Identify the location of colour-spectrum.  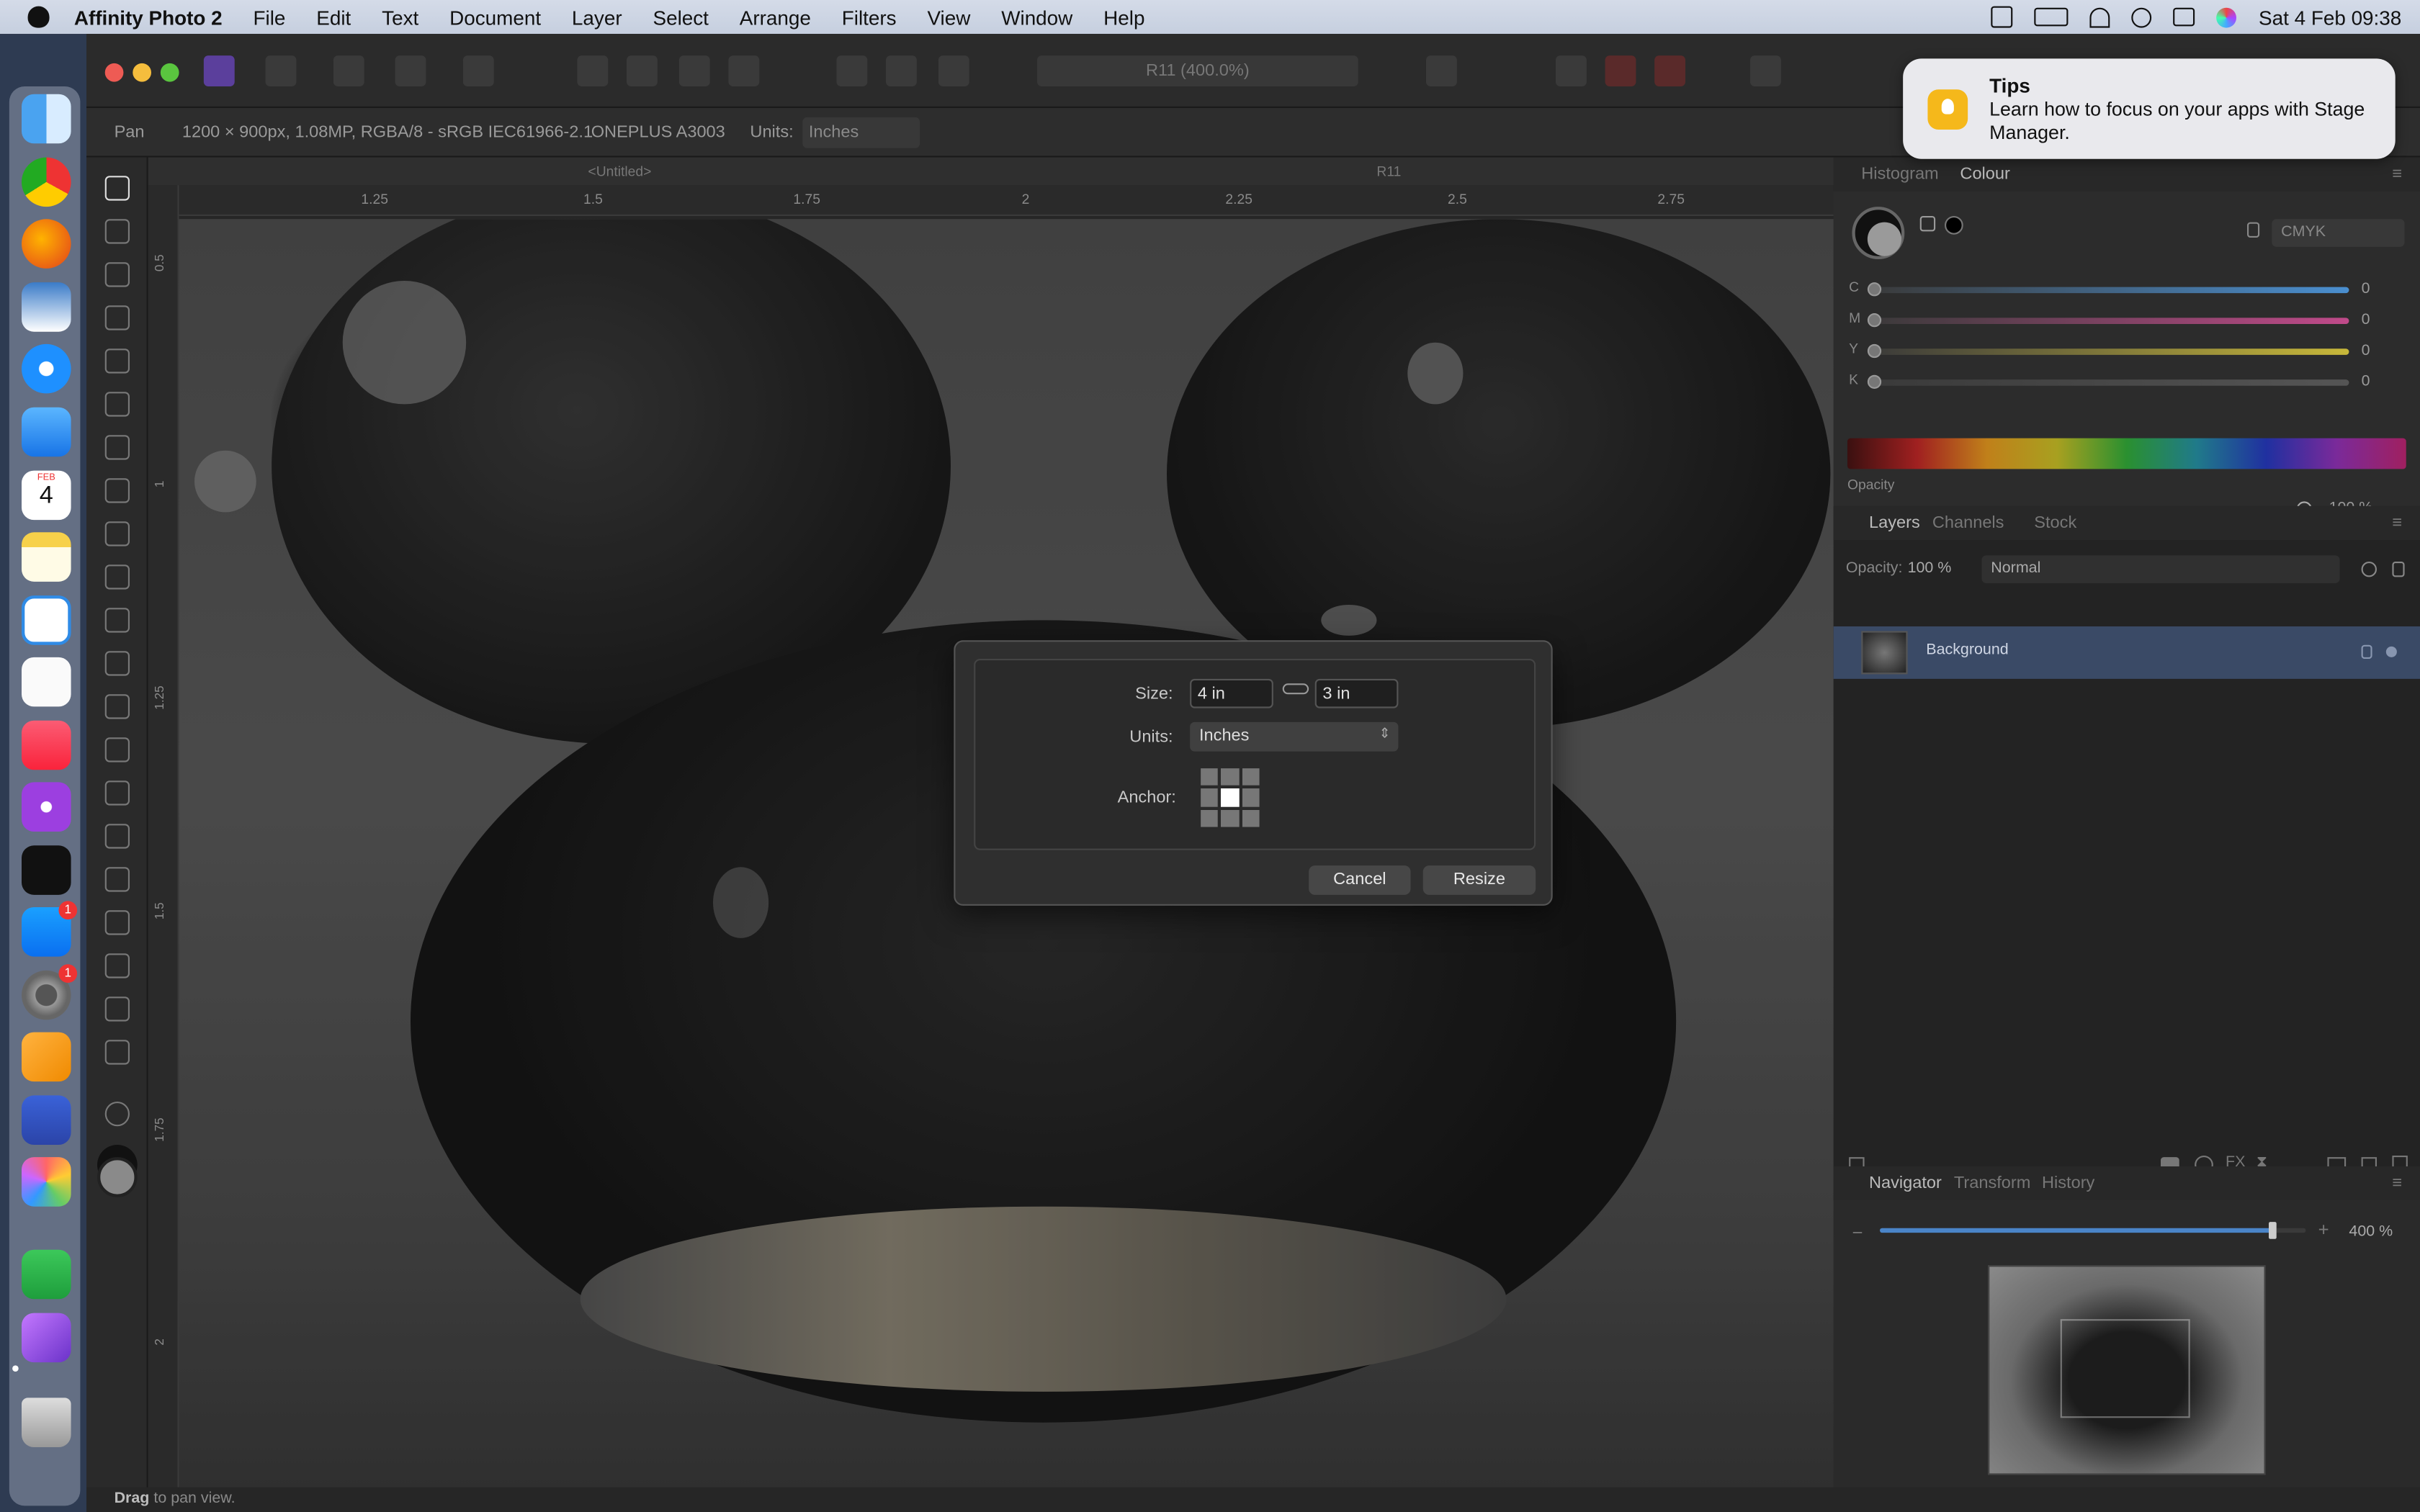
(2126, 453).